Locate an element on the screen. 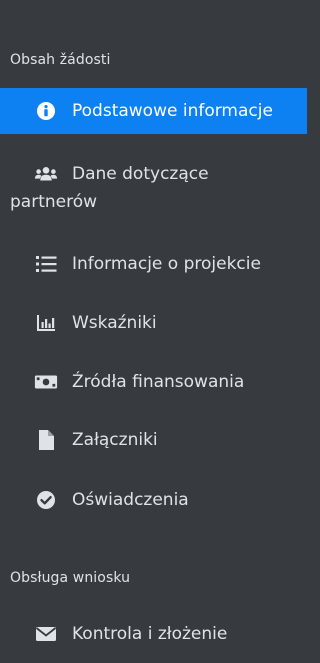 This screenshot has height=663, width=320. nav-item-funding: Źródła finansowania is located at coordinates (153, 382).